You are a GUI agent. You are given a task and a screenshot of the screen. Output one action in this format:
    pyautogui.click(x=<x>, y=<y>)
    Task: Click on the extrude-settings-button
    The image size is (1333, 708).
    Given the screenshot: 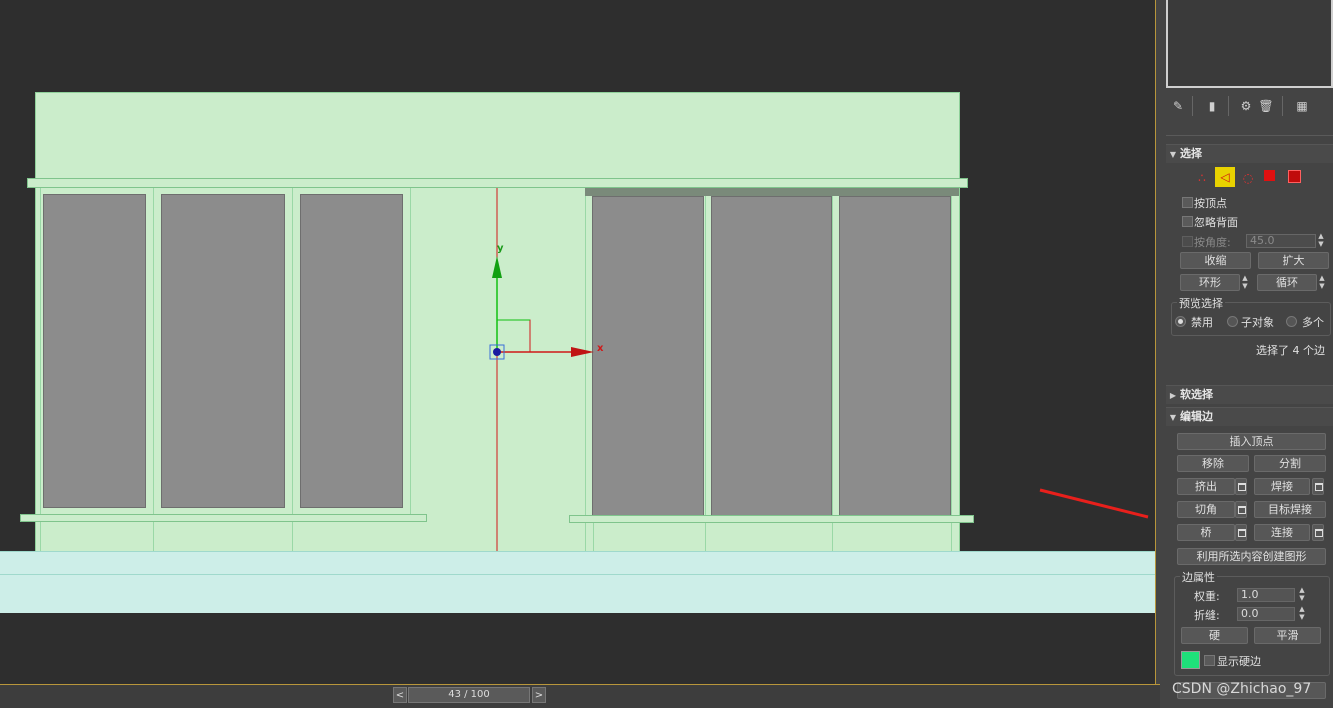 What is the action you would take?
    pyautogui.click(x=1241, y=486)
    